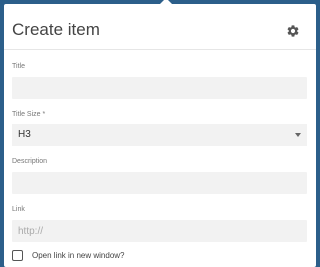 The width and height of the screenshot is (320, 267). I want to click on description-input, so click(159, 183).